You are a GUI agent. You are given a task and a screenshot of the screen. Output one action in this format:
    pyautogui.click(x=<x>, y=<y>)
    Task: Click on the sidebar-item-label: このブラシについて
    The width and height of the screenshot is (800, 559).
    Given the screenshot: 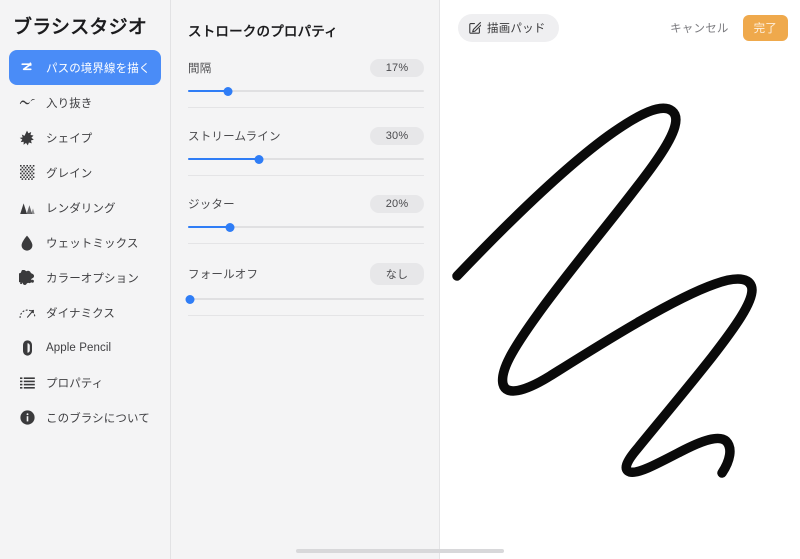 What is the action you would take?
    pyautogui.click(x=98, y=418)
    